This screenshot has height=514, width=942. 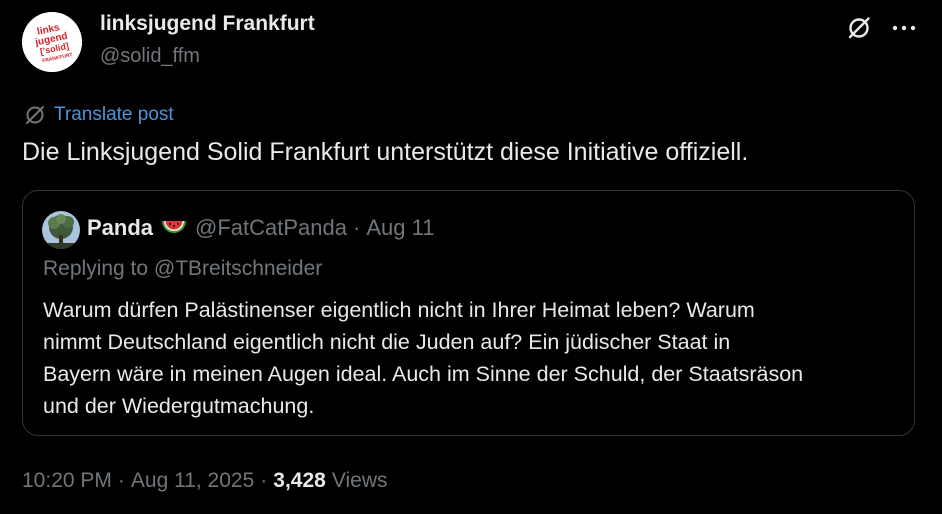 I want to click on translate-globe-icon, so click(x=35, y=115).